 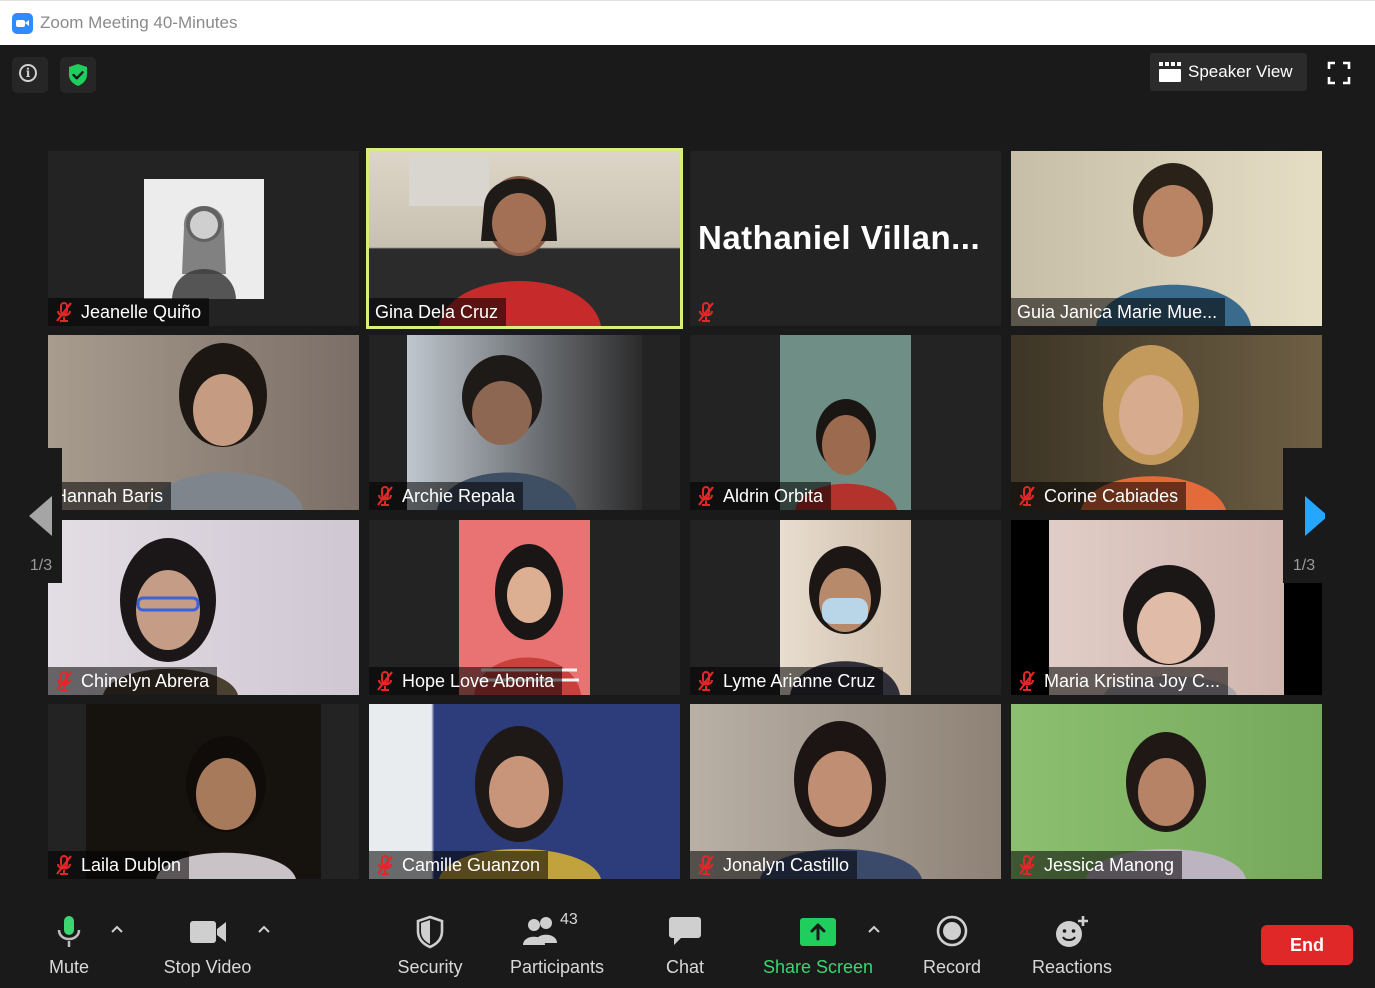 I want to click on speaker-view-button: Speaker View, so click(x=1228, y=72).